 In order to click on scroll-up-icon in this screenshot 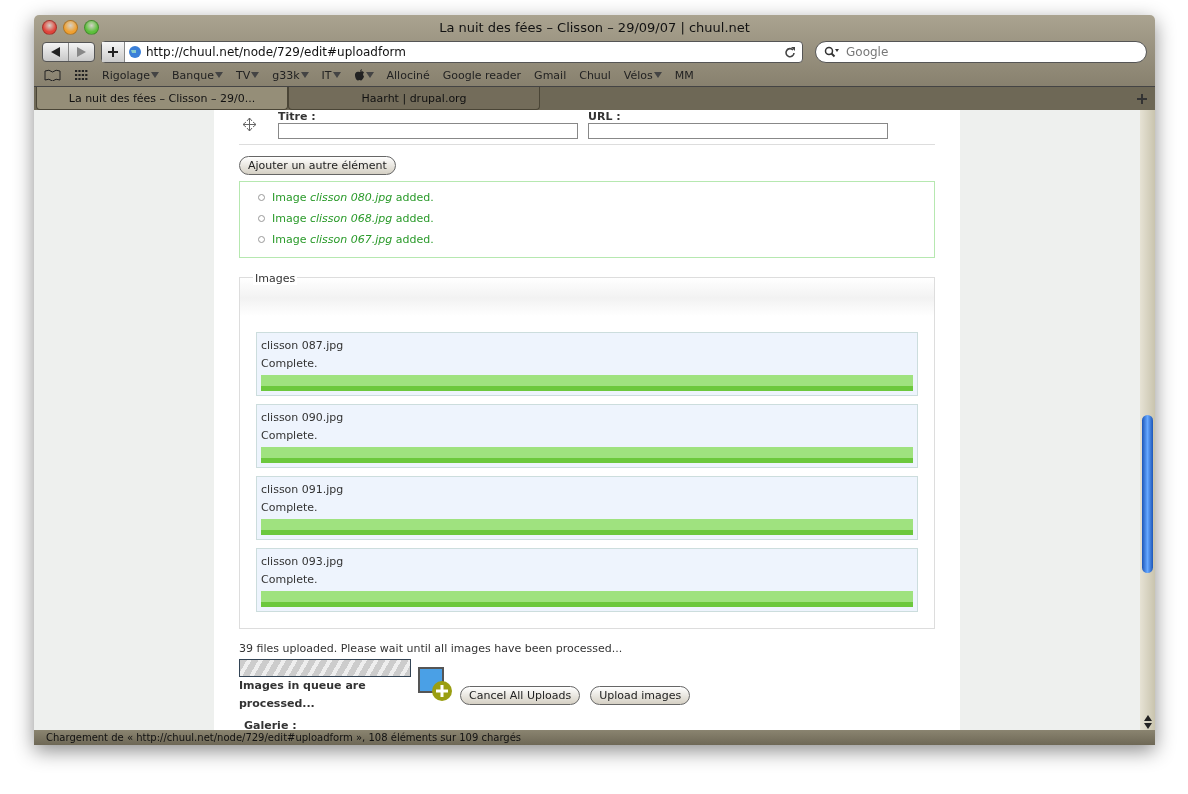, I will do `click(1147, 718)`.